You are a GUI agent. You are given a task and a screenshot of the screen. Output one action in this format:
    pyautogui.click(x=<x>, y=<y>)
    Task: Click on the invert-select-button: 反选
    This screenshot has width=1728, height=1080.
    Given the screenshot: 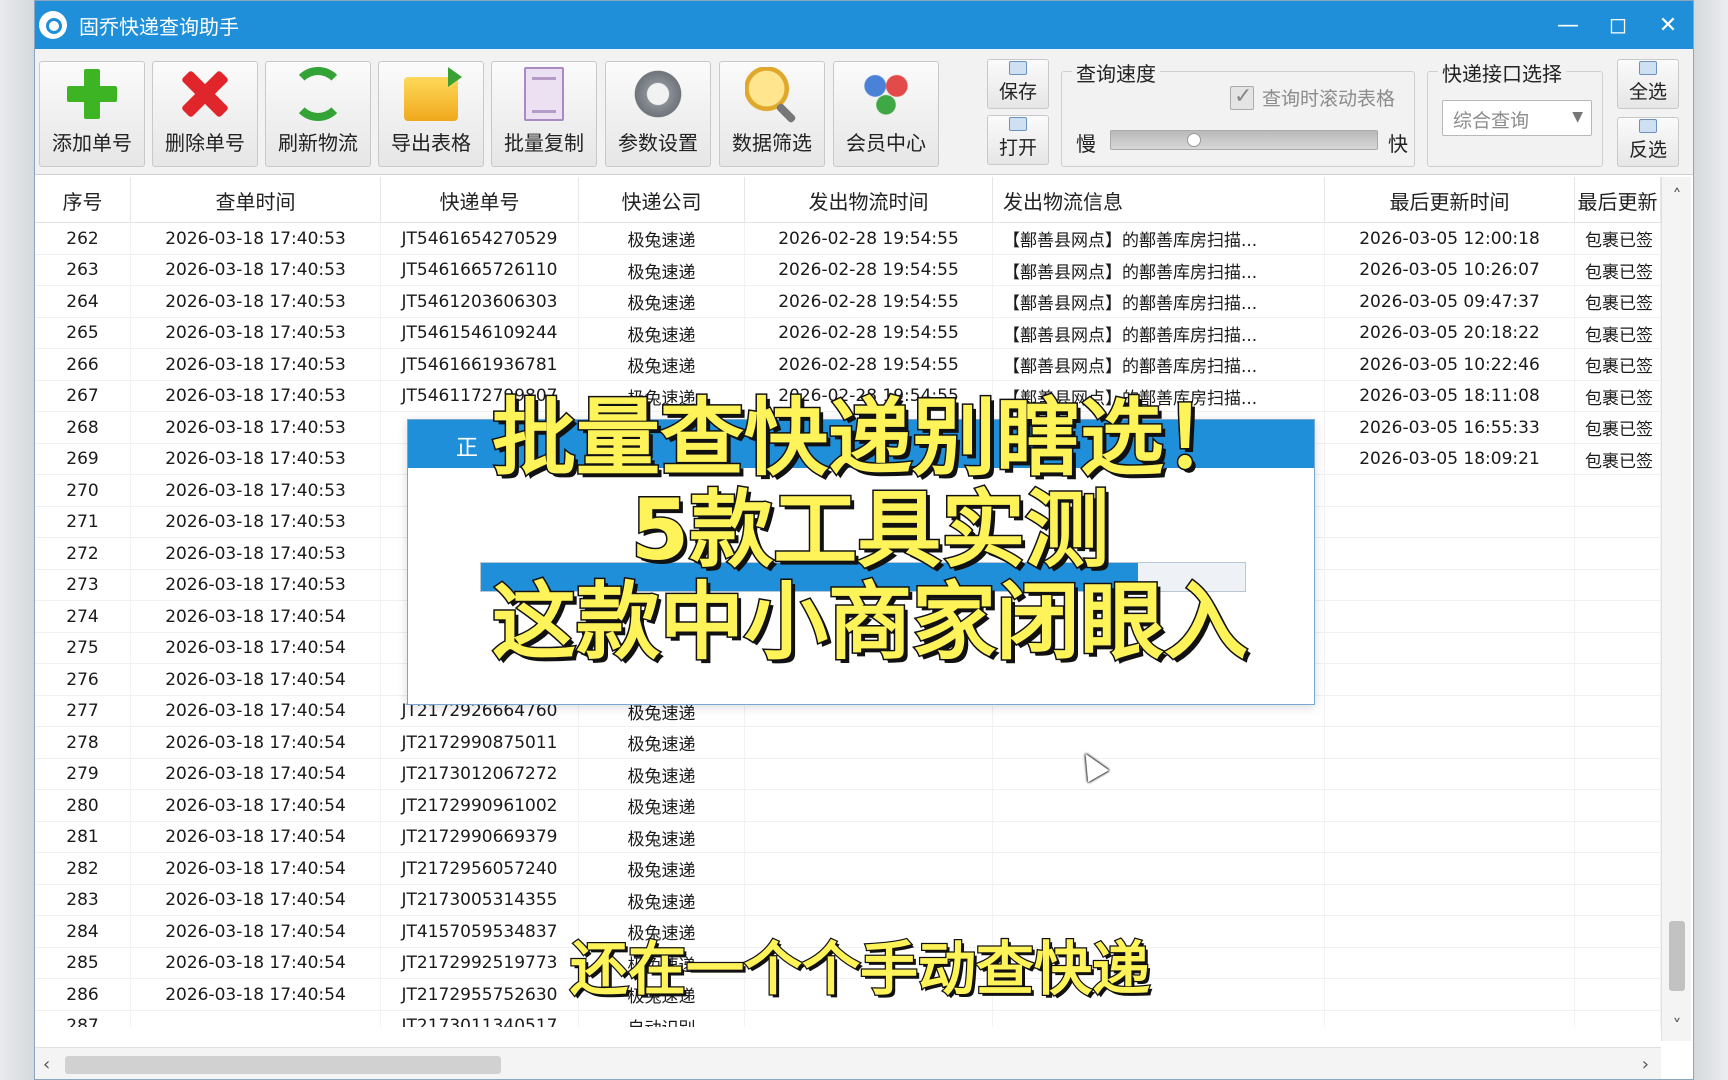 What is the action you would take?
    pyautogui.click(x=1648, y=142)
    